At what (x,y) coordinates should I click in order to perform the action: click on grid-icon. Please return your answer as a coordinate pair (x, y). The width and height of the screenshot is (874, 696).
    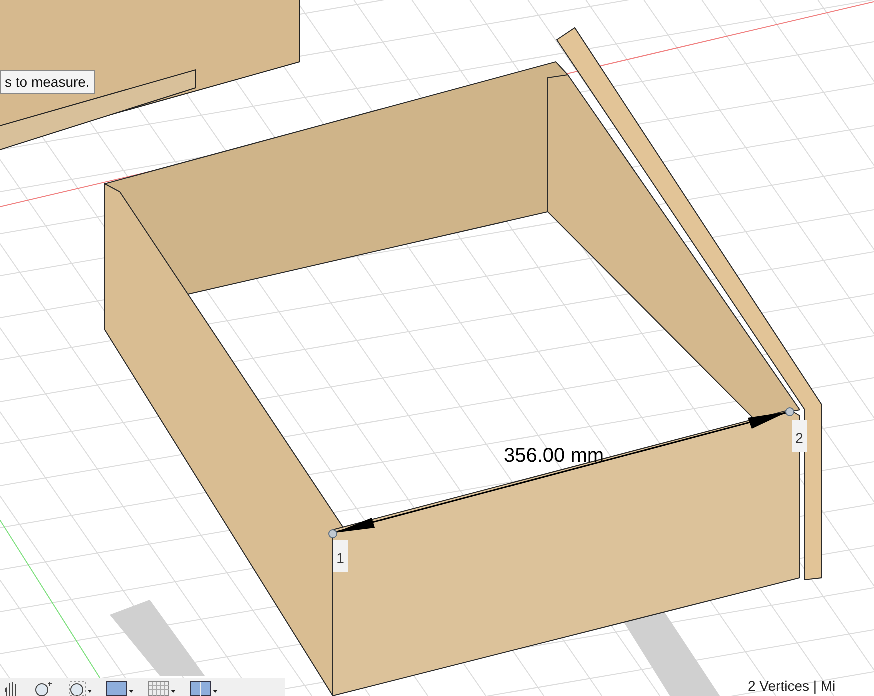
    Looking at the image, I should click on (162, 688).